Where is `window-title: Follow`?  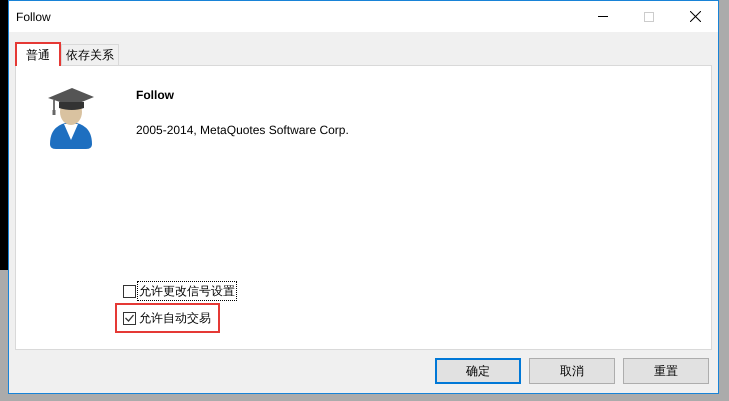
window-title: Follow is located at coordinates (33, 17).